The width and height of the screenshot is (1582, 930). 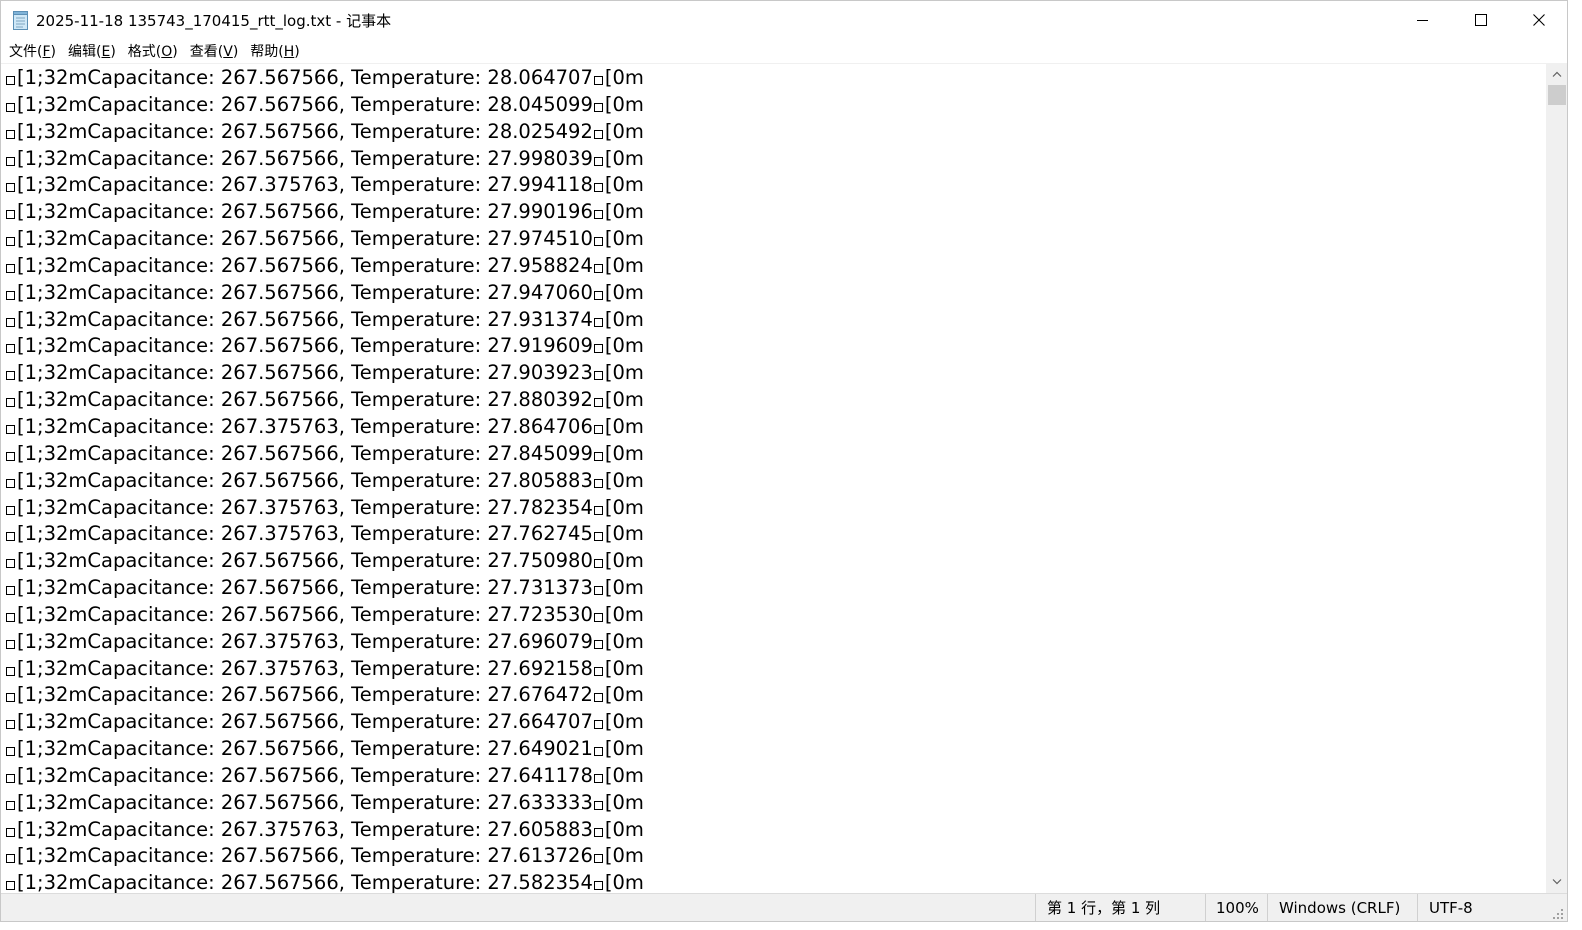 What do you see at coordinates (20, 20) in the screenshot?
I see `notepad-icon` at bounding box center [20, 20].